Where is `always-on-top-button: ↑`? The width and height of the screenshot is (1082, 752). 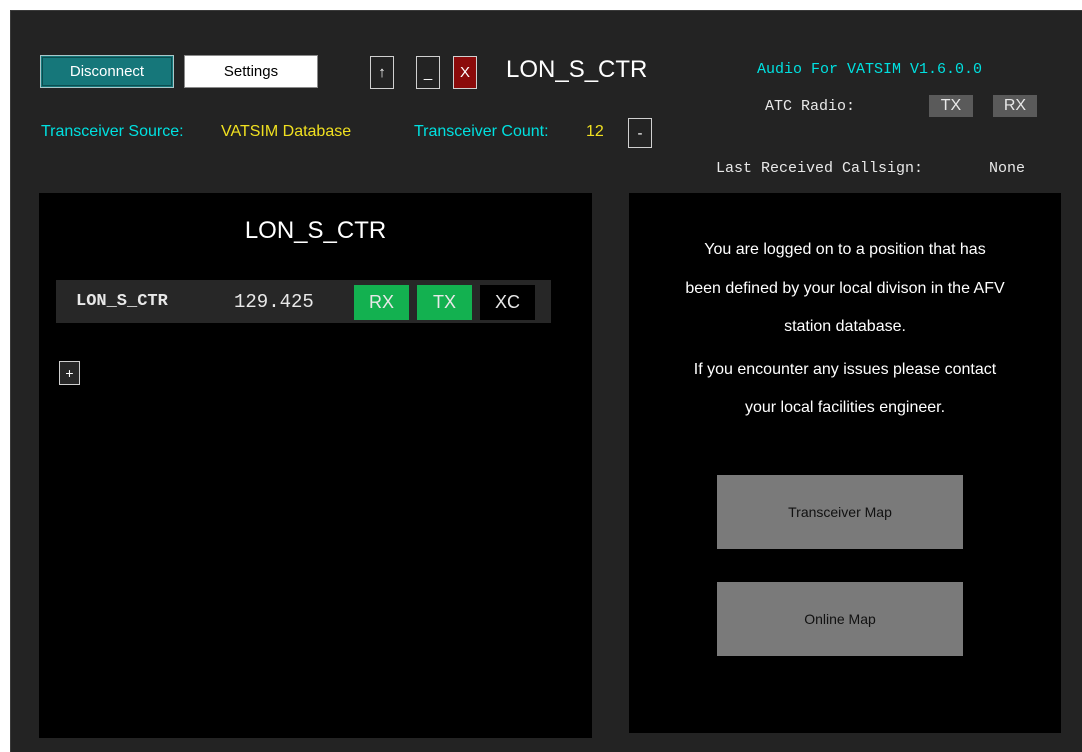
always-on-top-button: ↑ is located at coordinates (382, 72).